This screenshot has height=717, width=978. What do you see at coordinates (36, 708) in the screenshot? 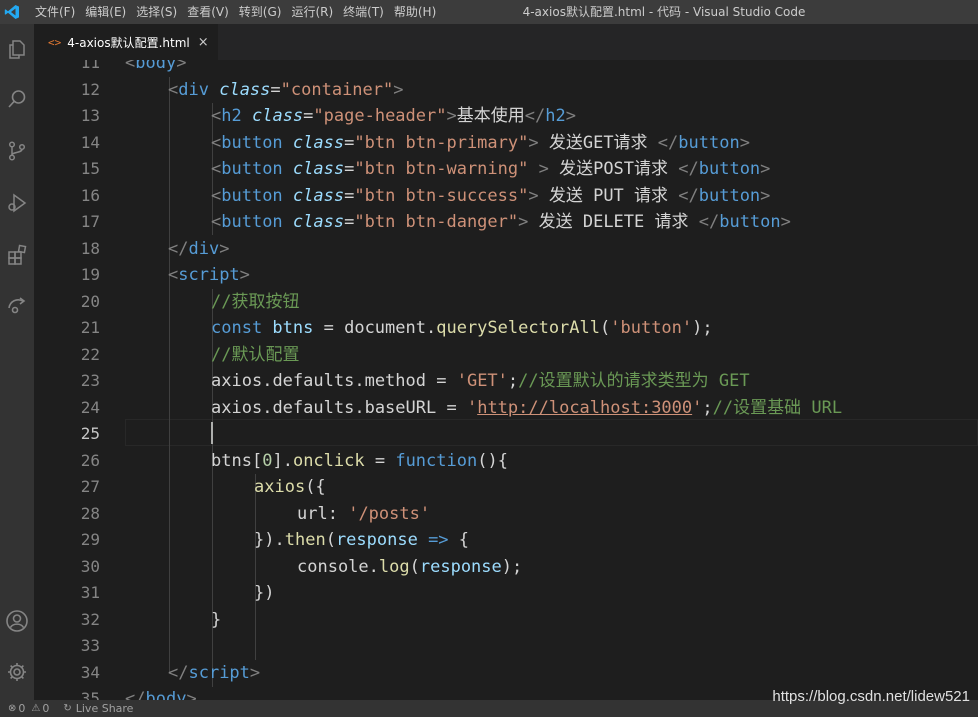
I see `warning-icon: ⚠` at bounding box center [36, 708].